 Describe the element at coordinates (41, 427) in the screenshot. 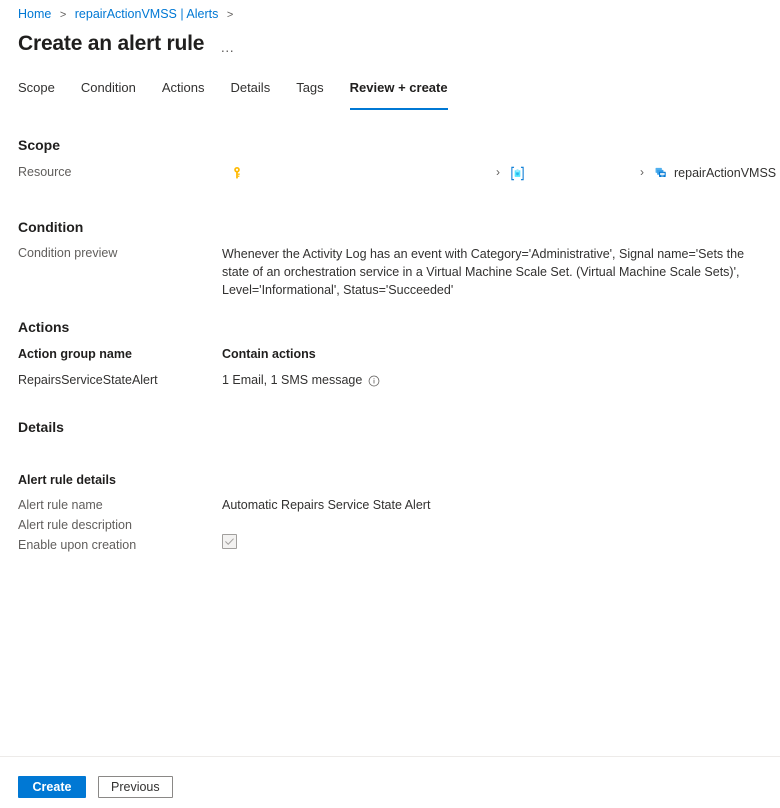

I see `details-section-heading: Details` at that location.